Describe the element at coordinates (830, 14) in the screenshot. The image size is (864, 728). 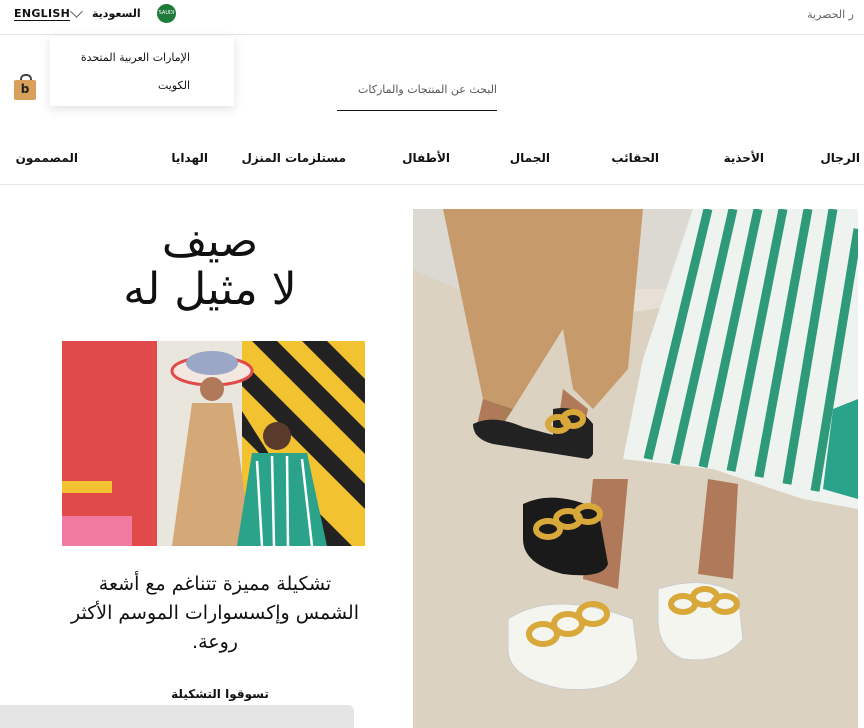
I see `exclusive-link: ر الحصرية` at that location.